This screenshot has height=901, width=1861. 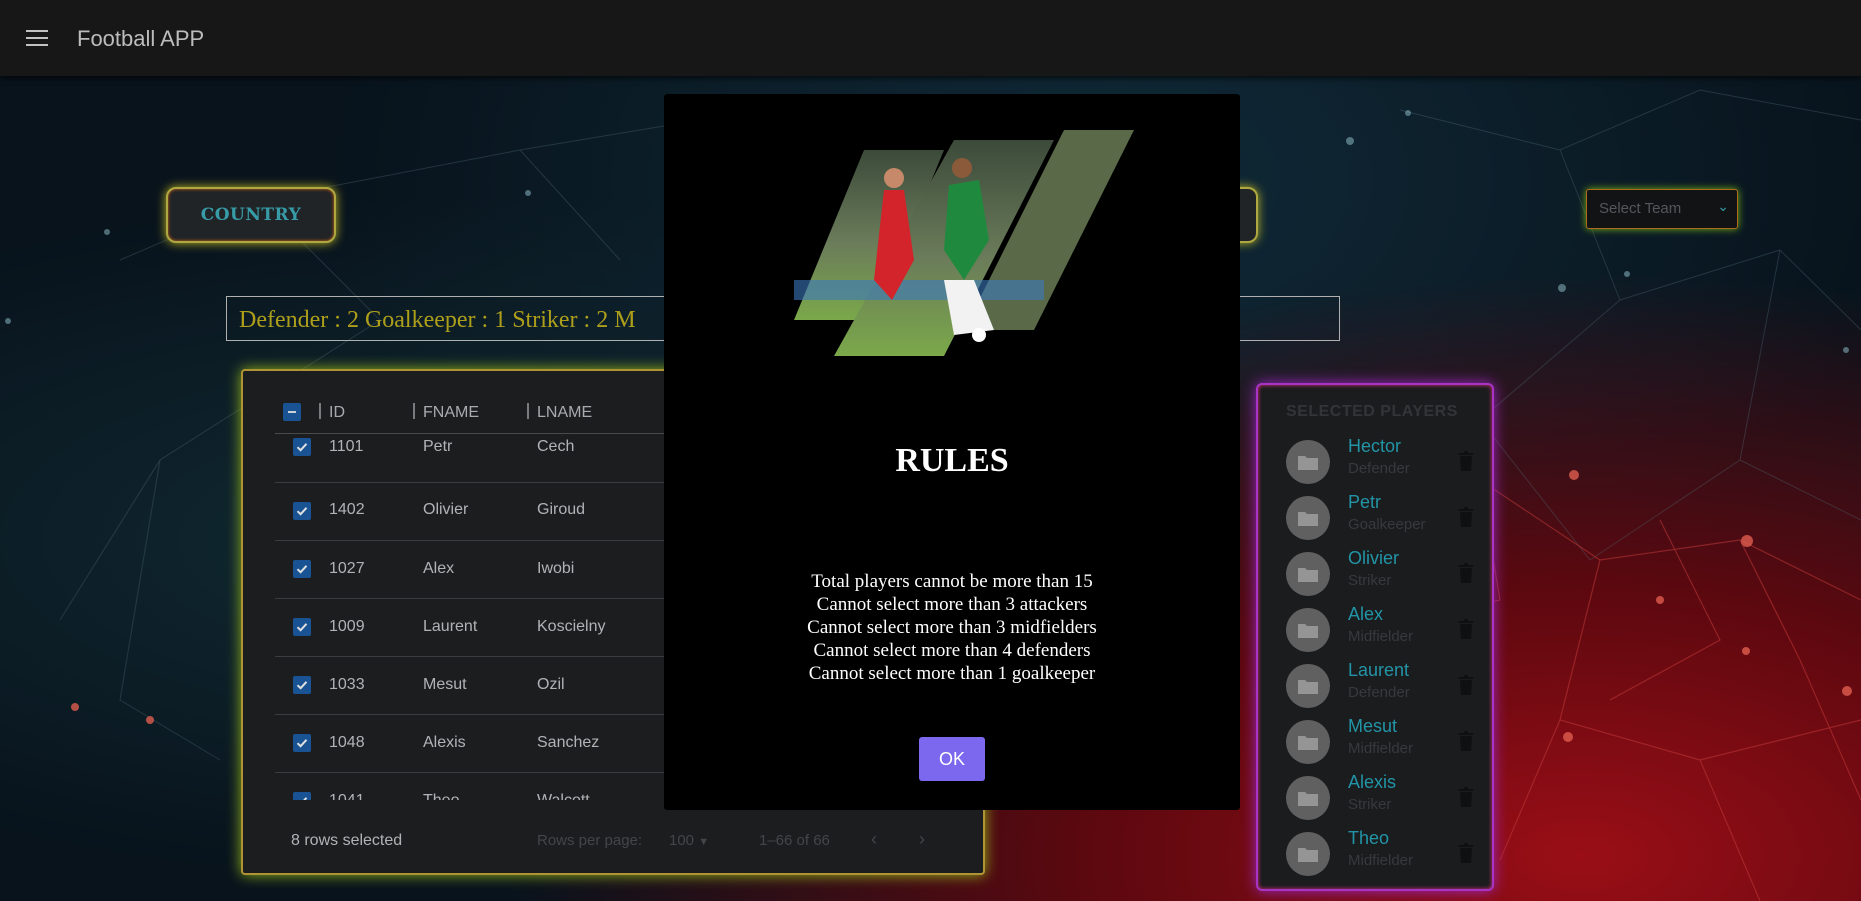 What do you see at coordinates (952, 759) in the screenshot?
I see `ok-button: OK` at bounding box center [952, 759].